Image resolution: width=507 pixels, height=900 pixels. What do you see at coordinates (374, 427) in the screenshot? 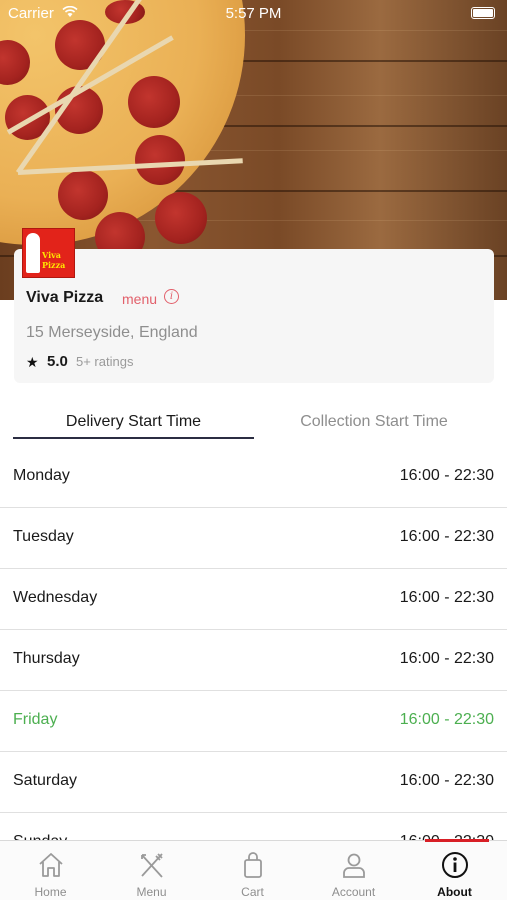
I see `tab-collection-start-time: Collection Start Time` at bounding box center [374, 427].